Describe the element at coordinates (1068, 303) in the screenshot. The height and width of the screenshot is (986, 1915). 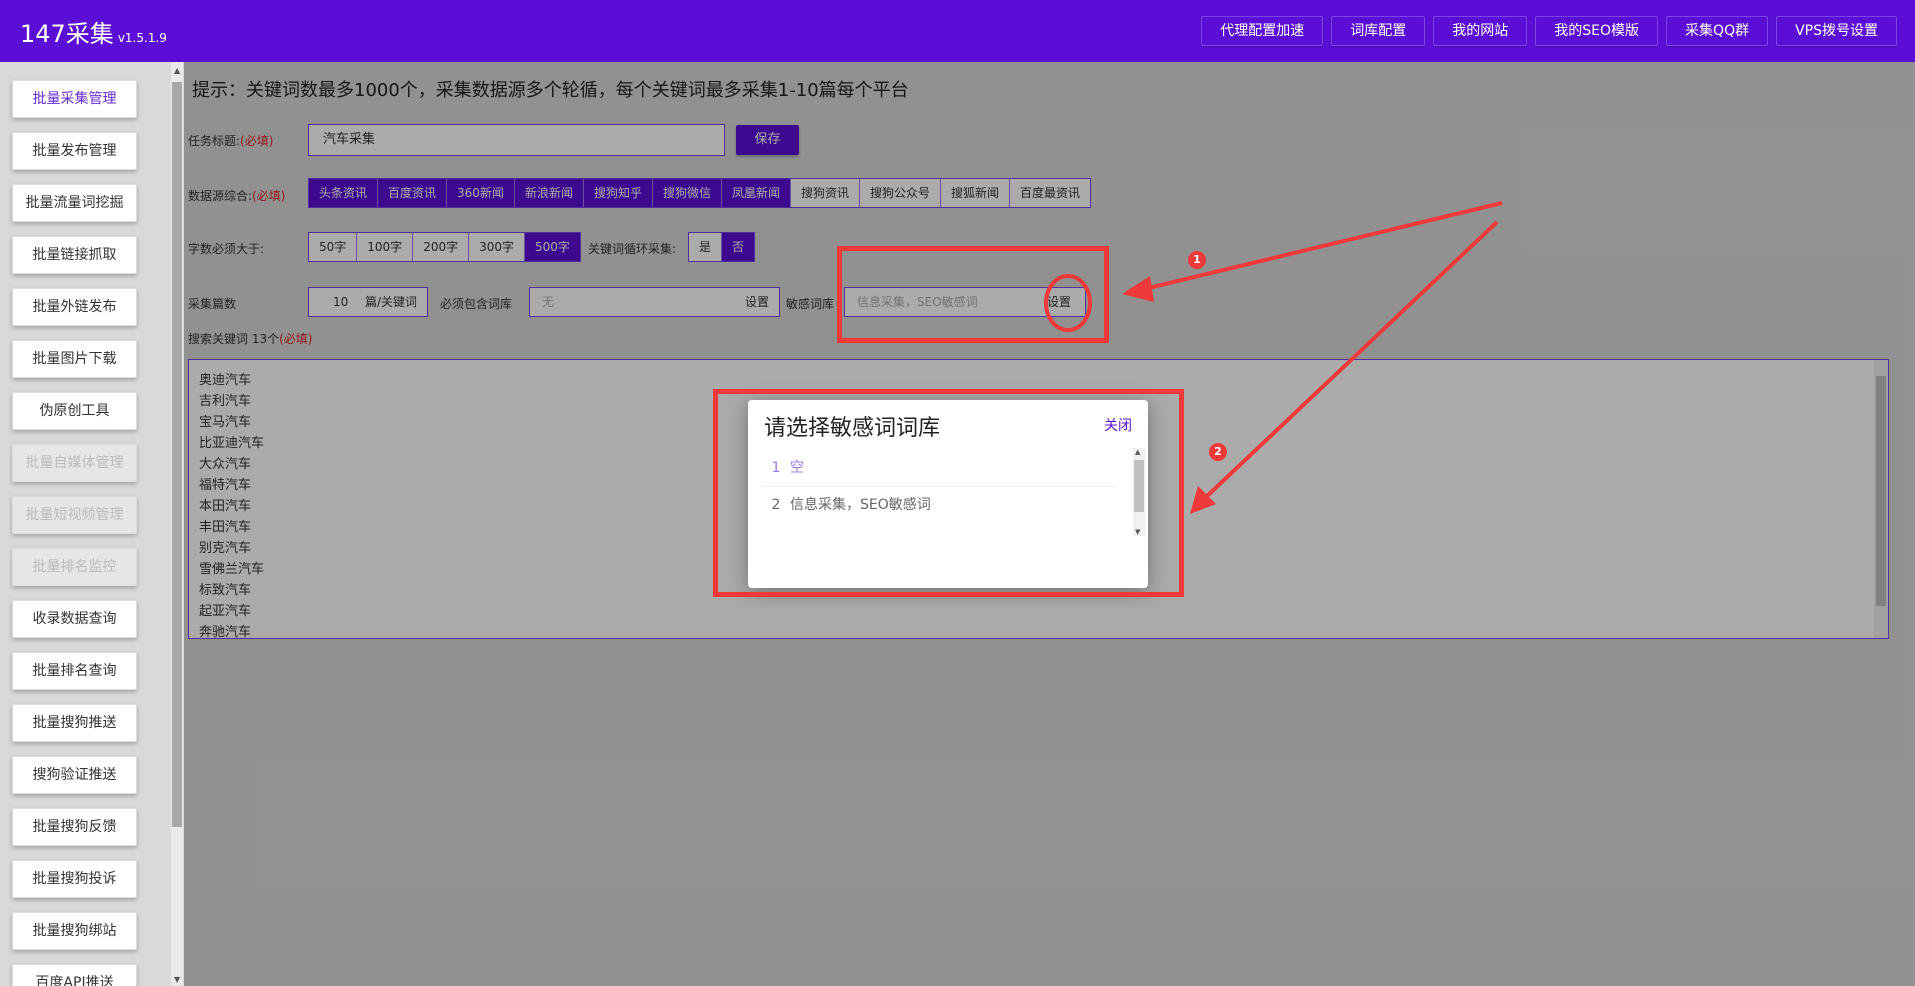
I see `annotation-circle-set-button` at that location.